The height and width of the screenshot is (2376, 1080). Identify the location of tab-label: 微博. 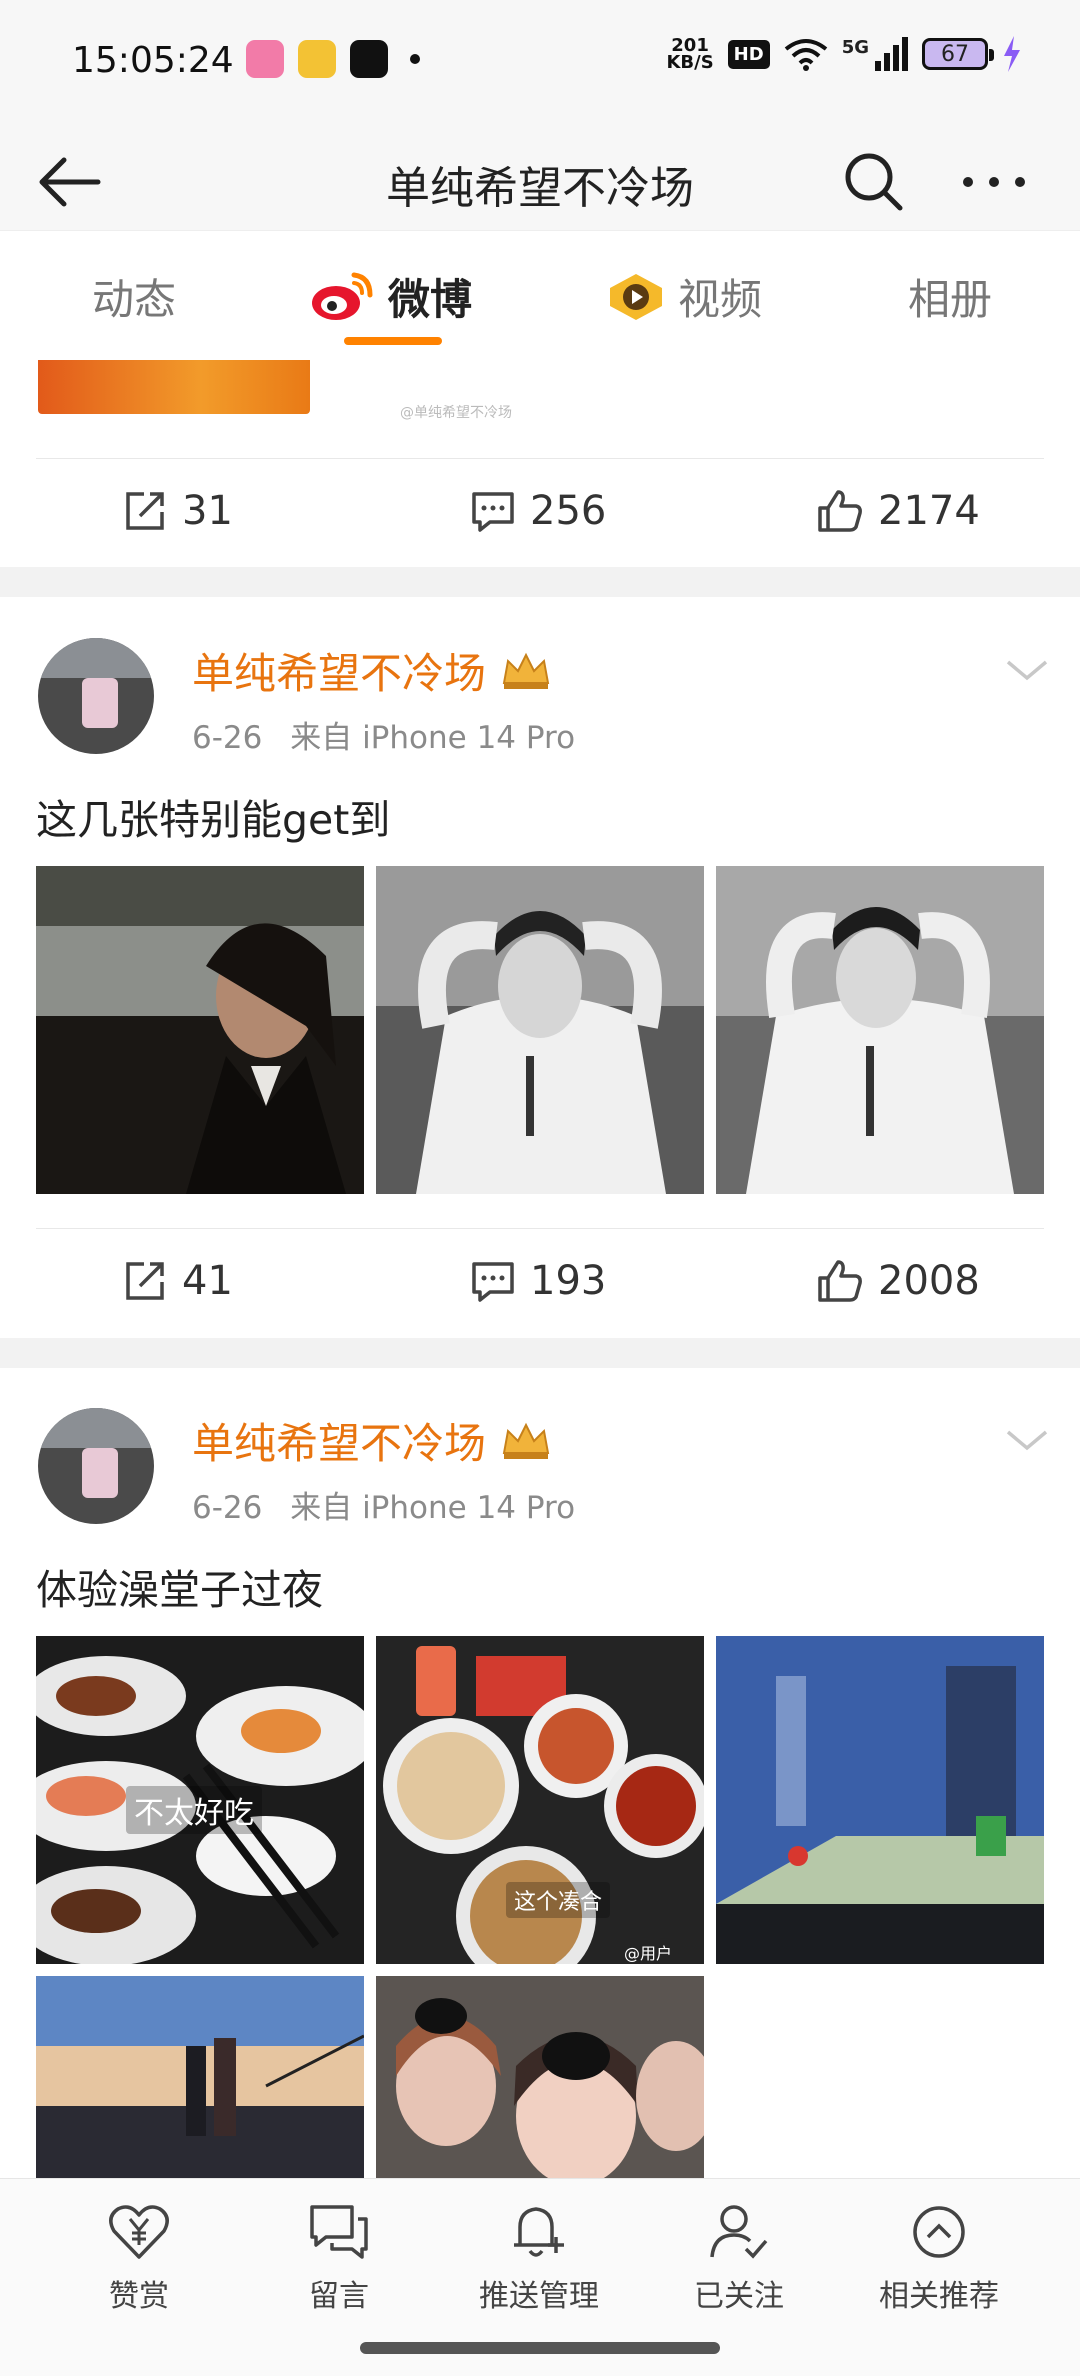
(430, 299).